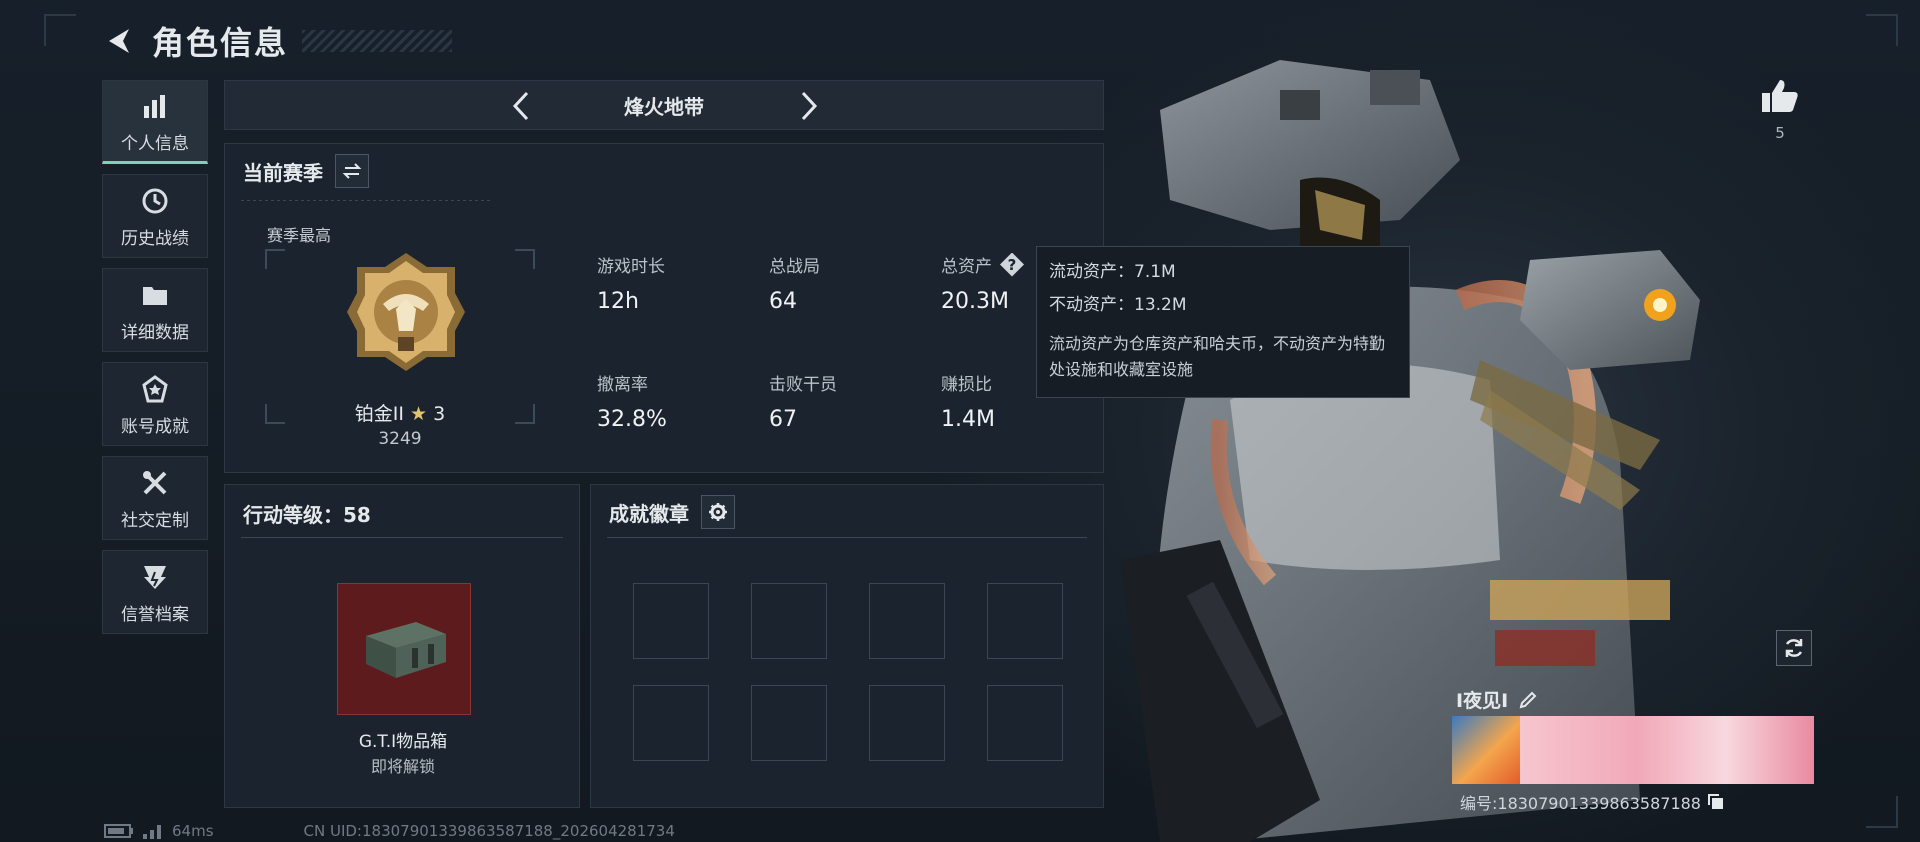 This screenshot has width=1920, height=842. I want to click on battery-icon, so click(118, 831).